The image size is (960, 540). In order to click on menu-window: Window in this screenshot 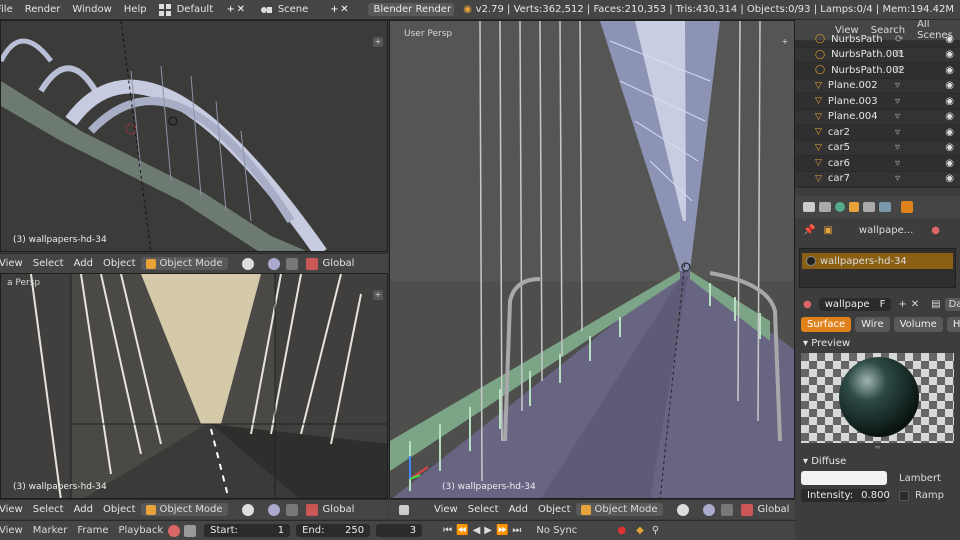, I will do `click(91, 9)`.